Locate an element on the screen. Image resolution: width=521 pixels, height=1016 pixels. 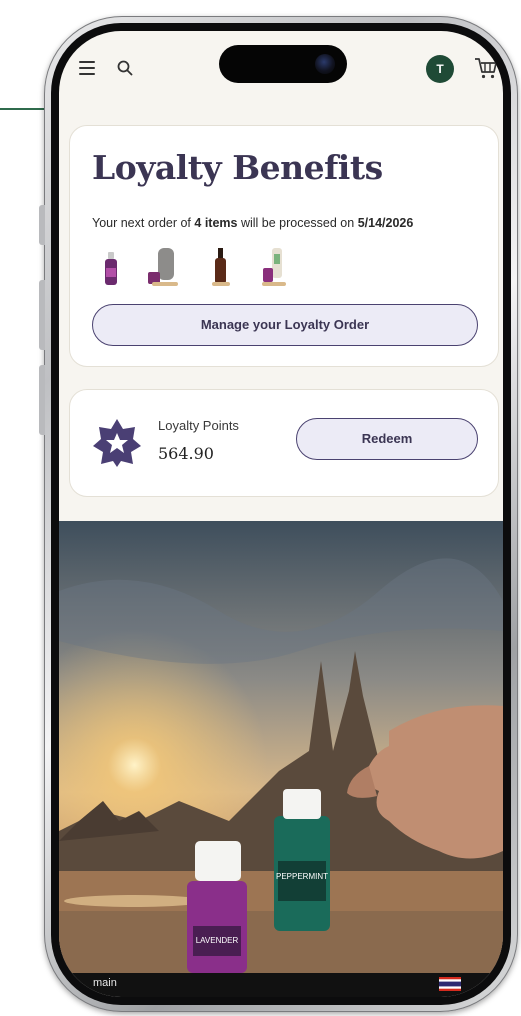
order-prefix-text: Your next order of is located at coordinates (143, 223).